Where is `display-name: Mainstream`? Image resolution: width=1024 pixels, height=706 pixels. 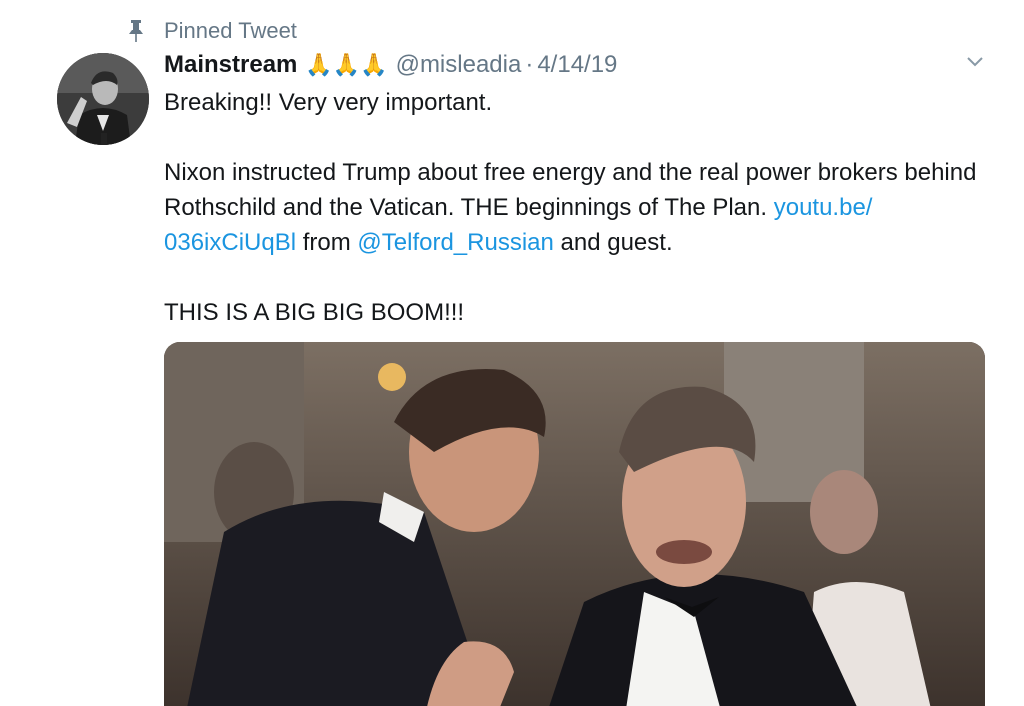
display-name: Mainstream is located at coordinates (230, 65).